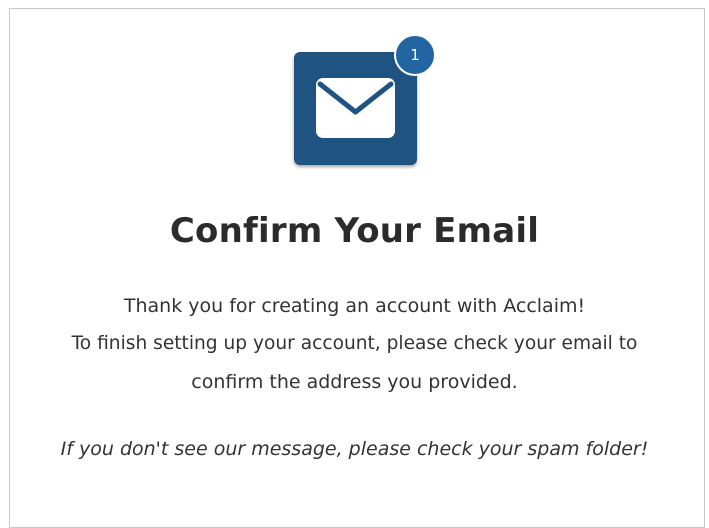  What do you see at coordinates (415, 55) in the screenshot?
I see `notification-badge: 1` at bounding box center [415, 55].